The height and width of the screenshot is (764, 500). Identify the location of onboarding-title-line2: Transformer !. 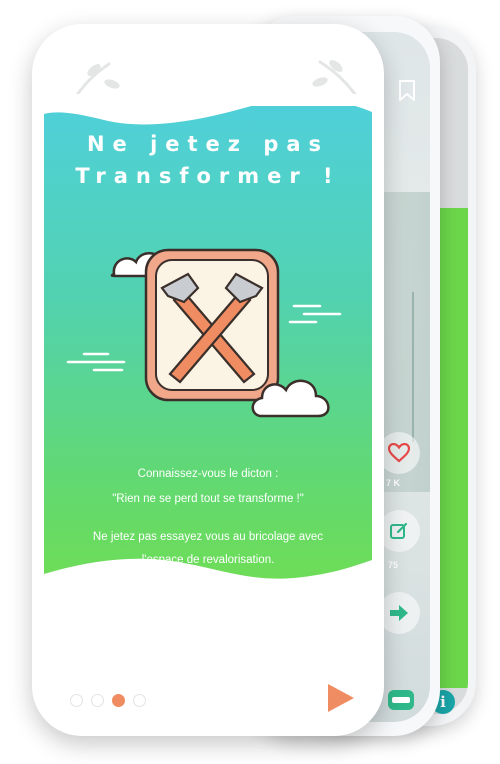
(208, 176).